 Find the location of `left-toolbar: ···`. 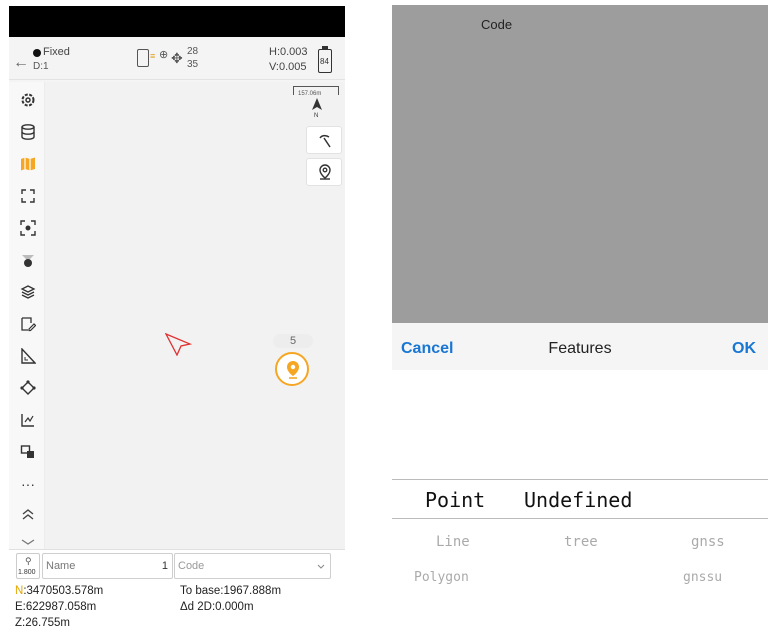

left-toolbar: ··· is located at coordinates (27, 317).